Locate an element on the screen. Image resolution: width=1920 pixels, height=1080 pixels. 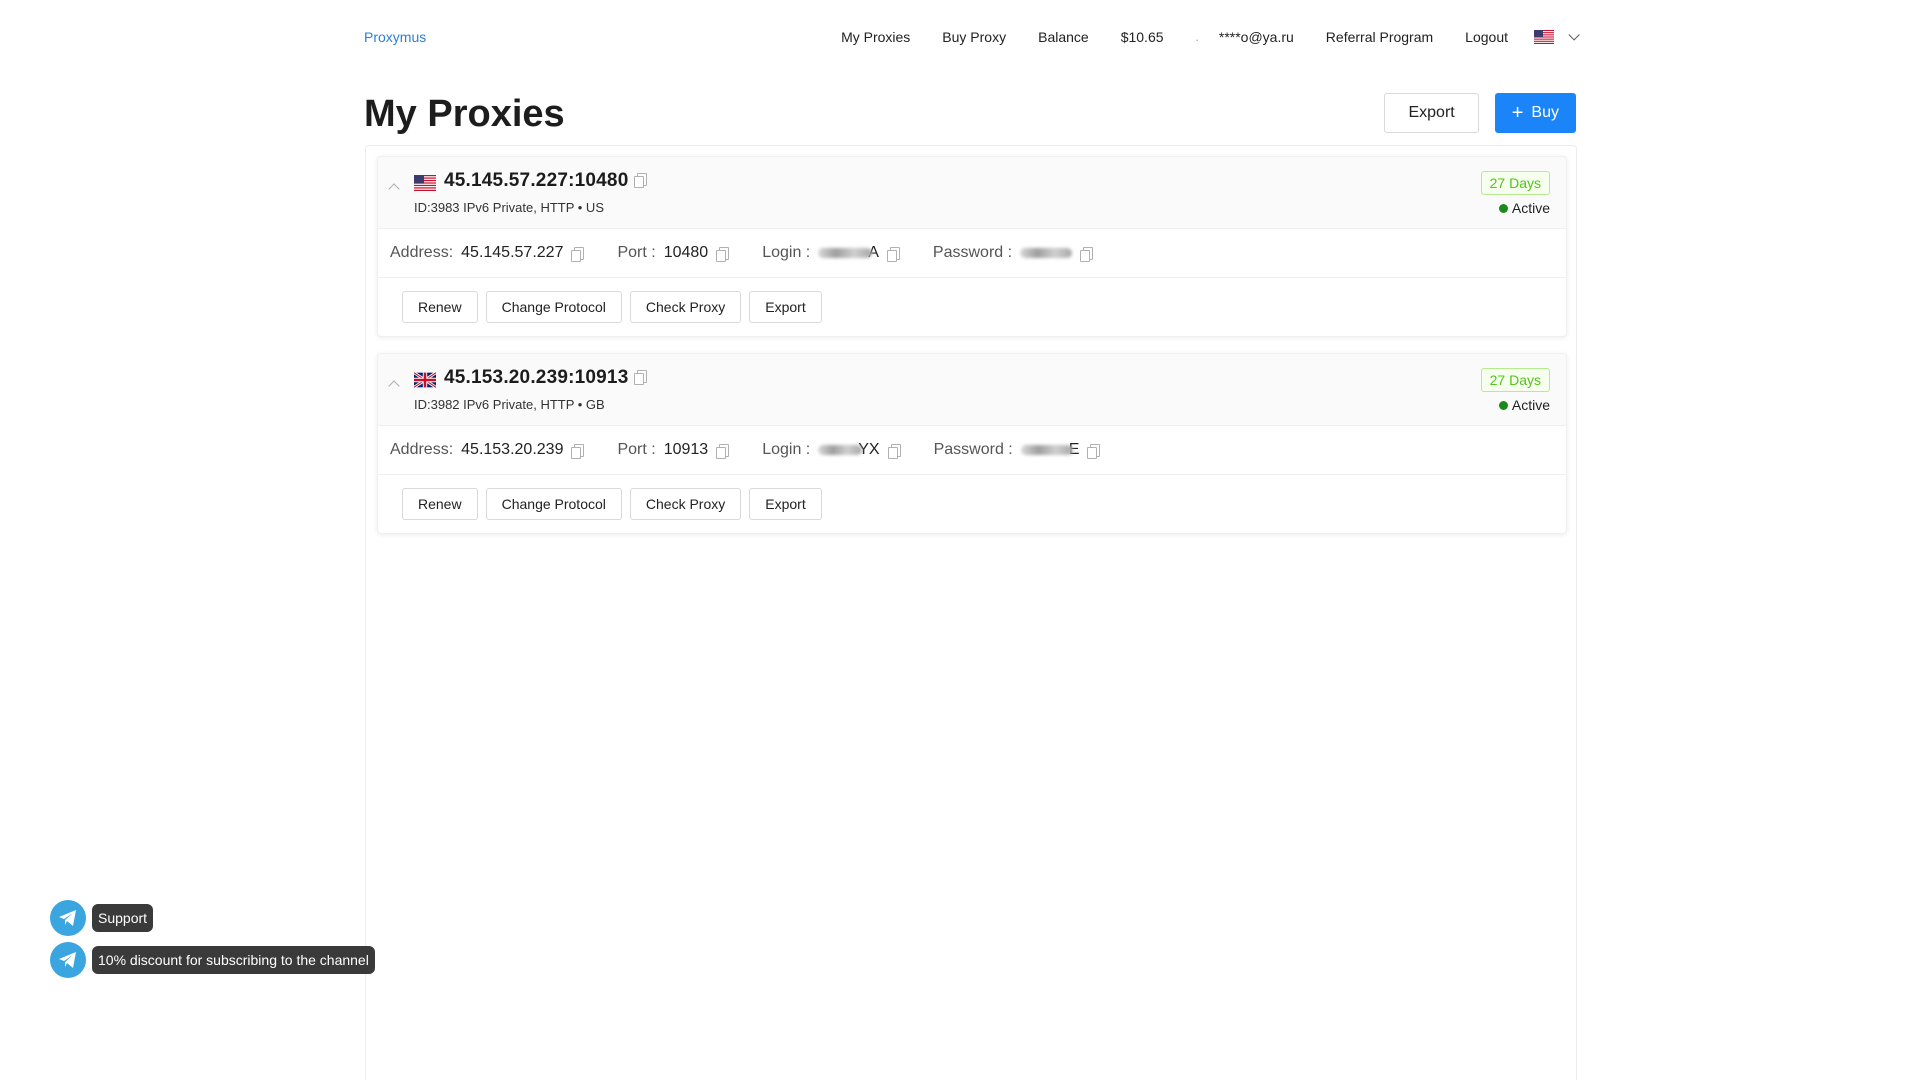
address-field: Address: 45.145.57.227 is located at coordinates (487, 253).